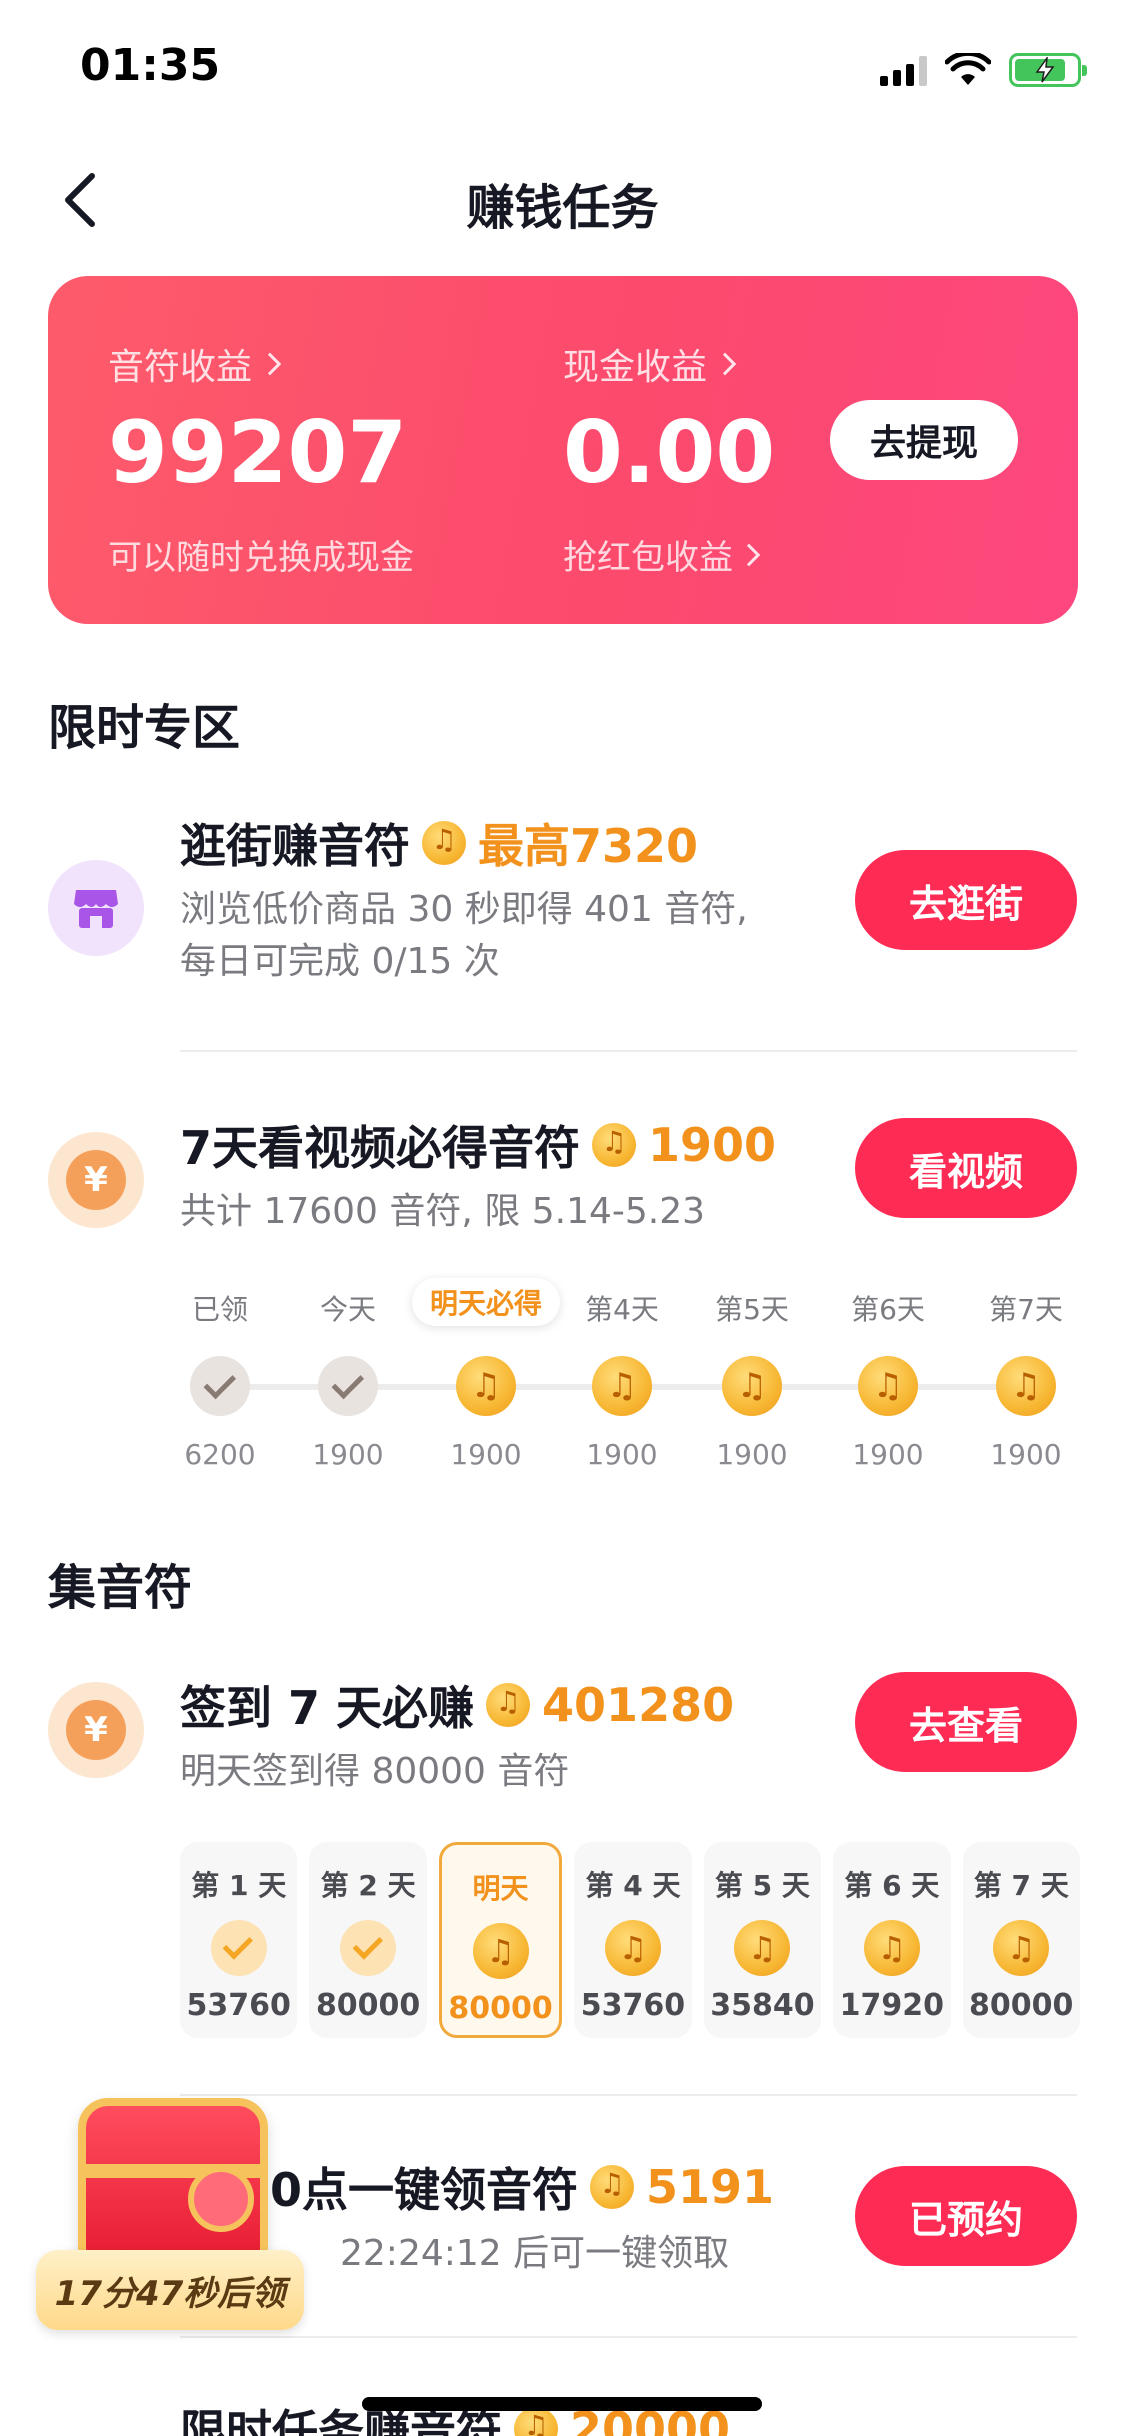  What do you see at coordinates (457, 1705) in the screenshot?
I see `task-signin-title: 签到 7 天必赚 401280` at bounding box center [457, 1705].